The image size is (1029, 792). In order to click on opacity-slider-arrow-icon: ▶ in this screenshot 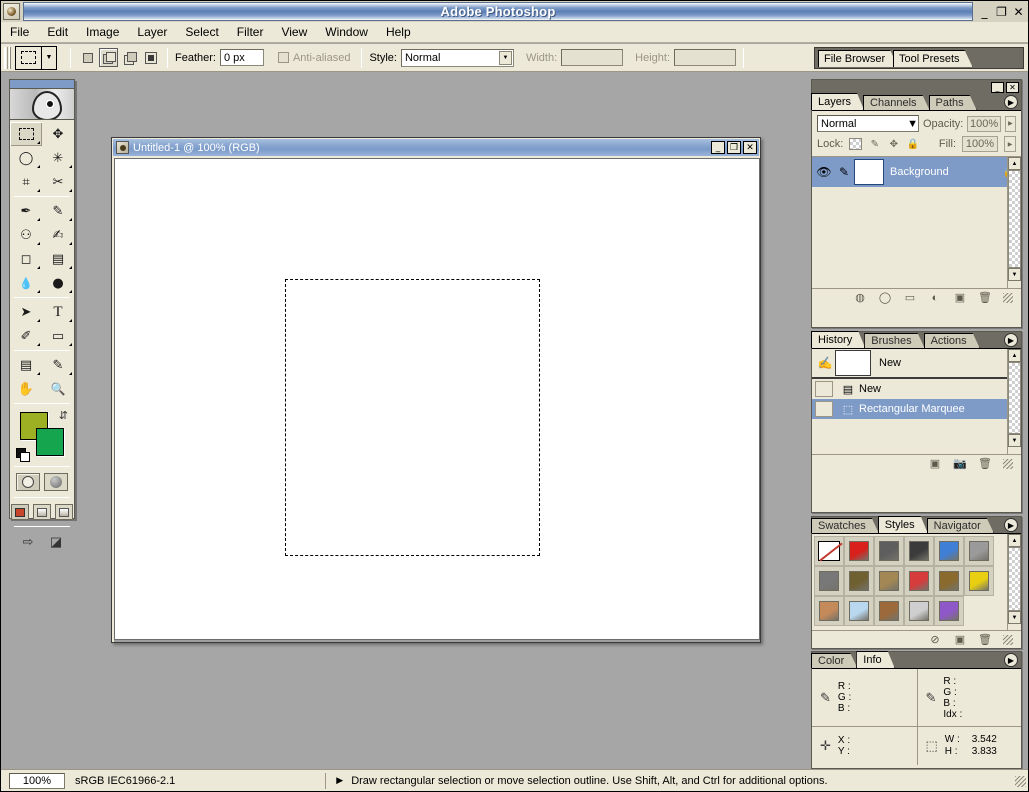, I will do `click(1010, 123)`.